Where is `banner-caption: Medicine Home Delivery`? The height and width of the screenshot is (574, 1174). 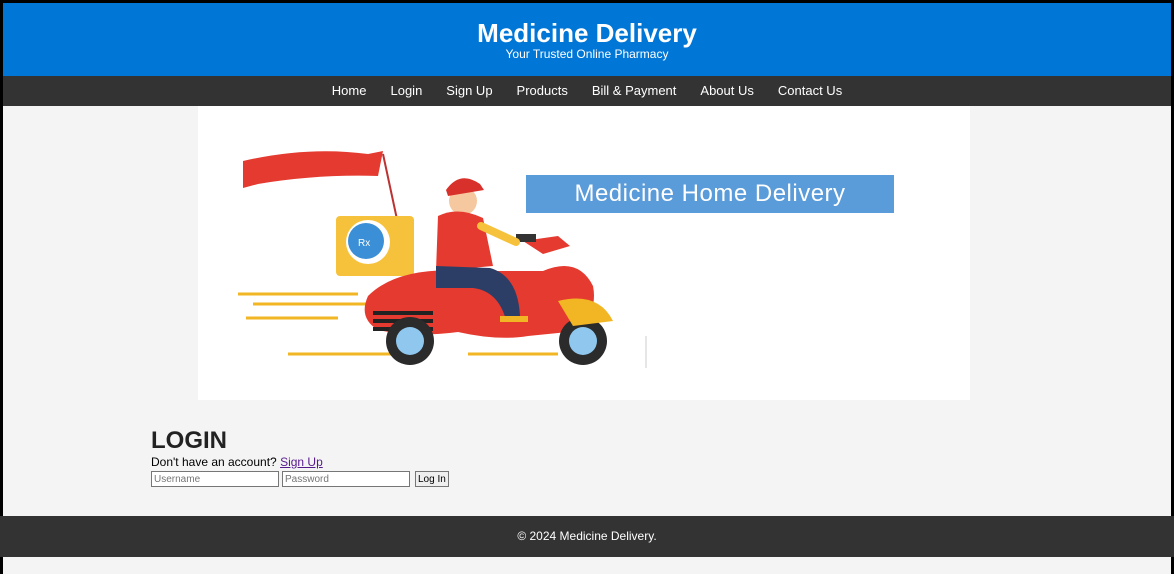
banner-caption: Medicine Home Delivery is located at coordinates (710, 194).